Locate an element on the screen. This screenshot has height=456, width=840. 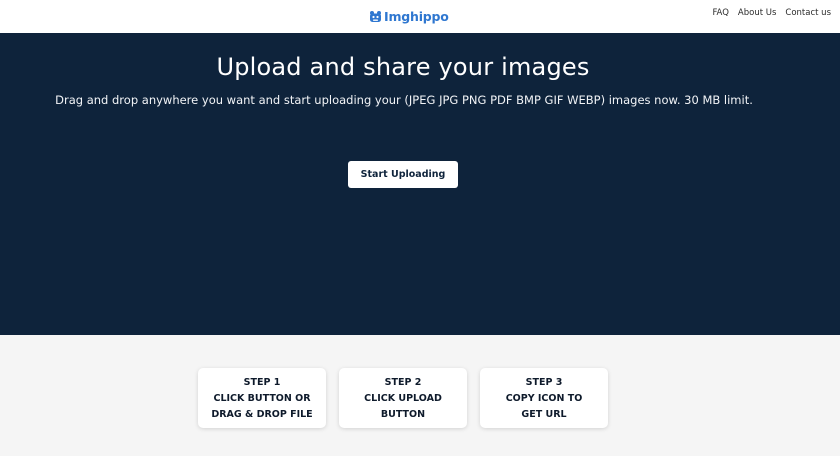
logo-text: Imghippo is located at coordinates (416, 16).